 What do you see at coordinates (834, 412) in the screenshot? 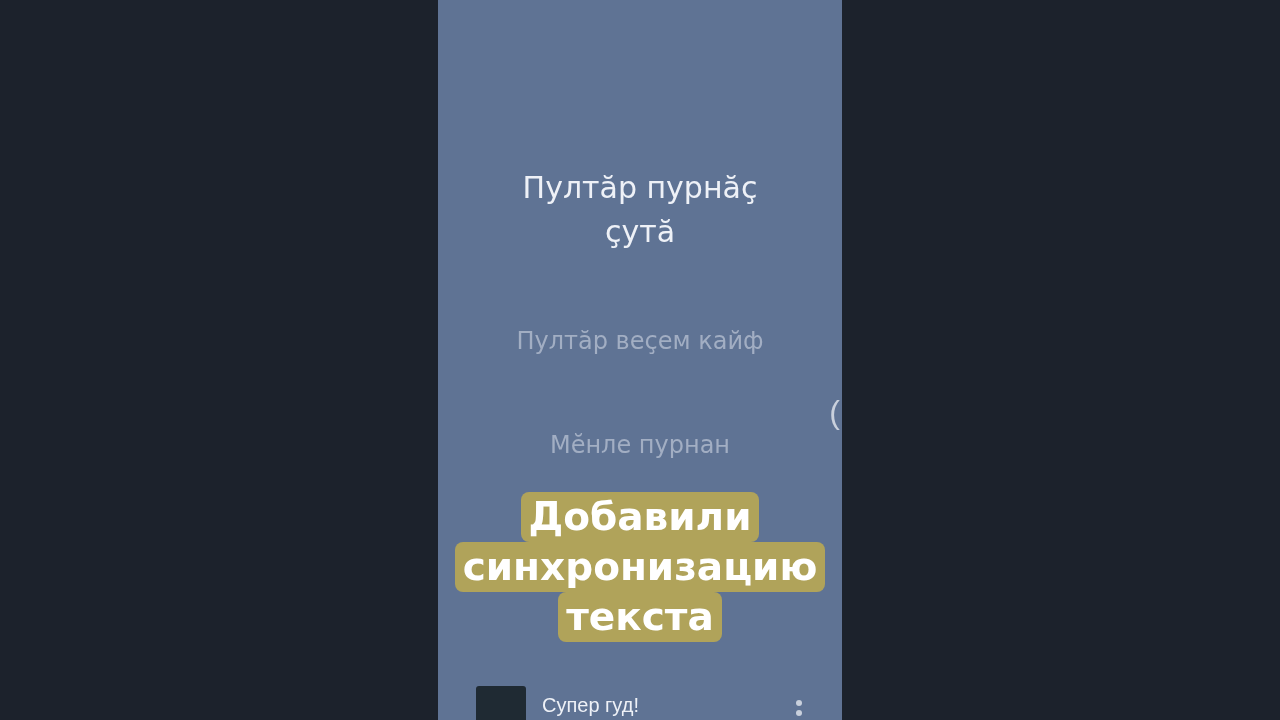
I see `partial-glyph: (` at bounding box center [834, 412].